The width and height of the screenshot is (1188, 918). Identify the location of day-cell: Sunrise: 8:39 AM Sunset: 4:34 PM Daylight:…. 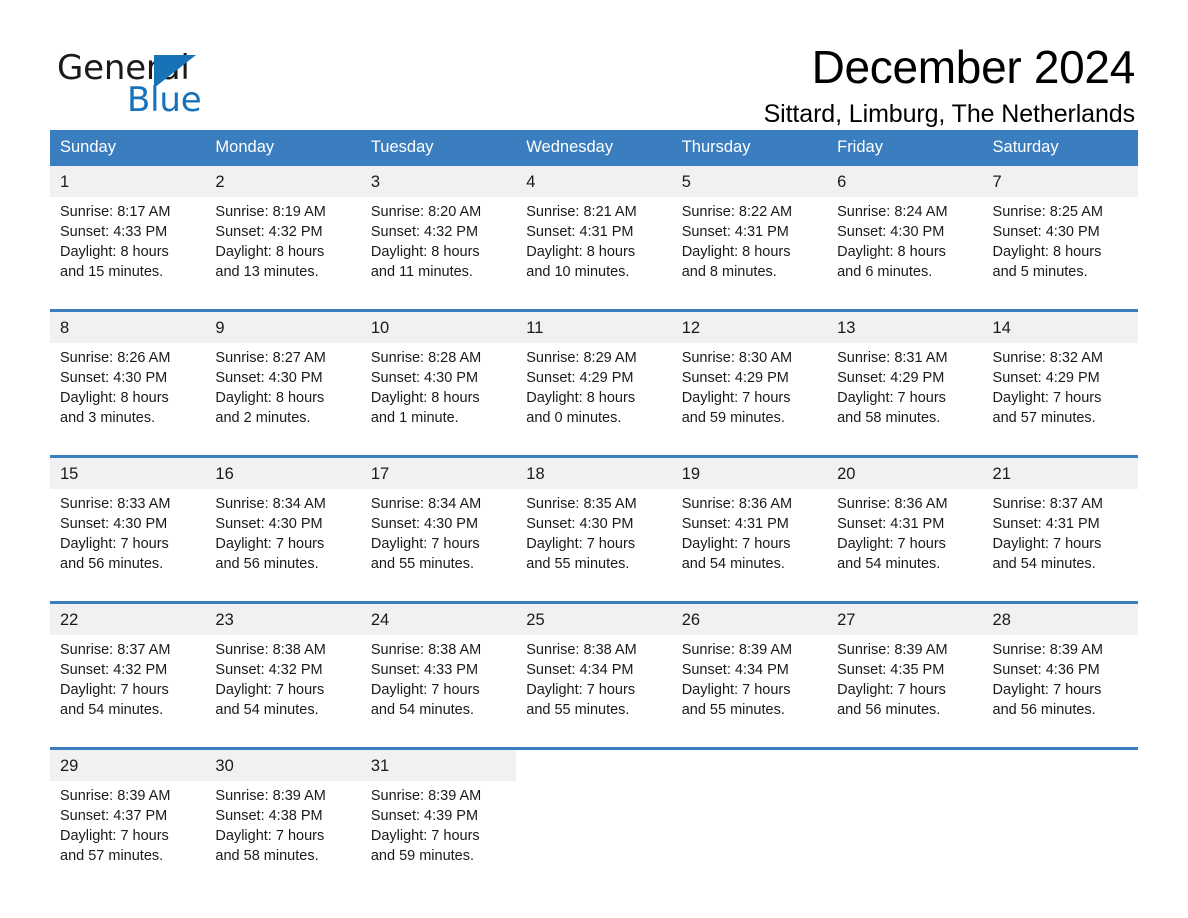
(749, 684).